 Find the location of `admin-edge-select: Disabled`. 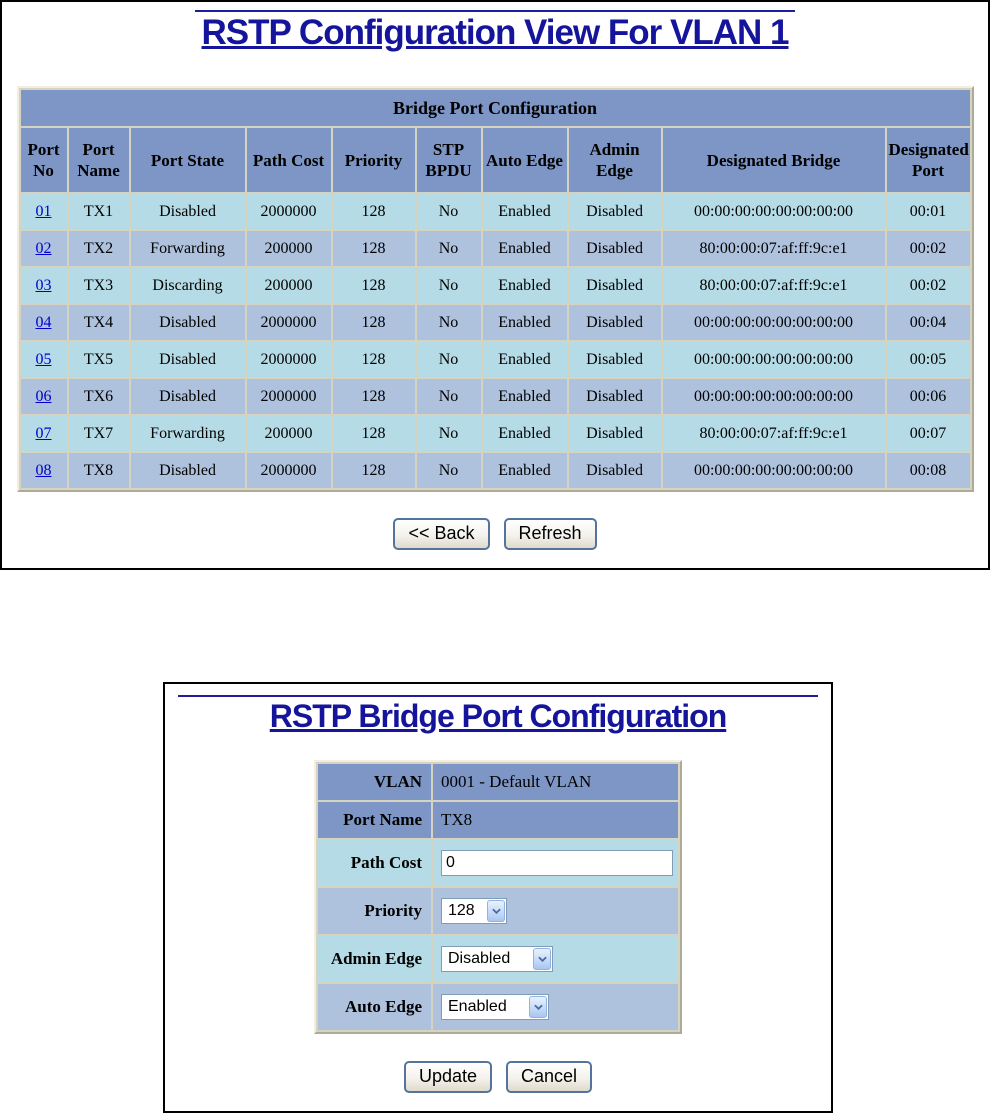

admin-edge-select: Disabled is located at coordinates (497, 958).